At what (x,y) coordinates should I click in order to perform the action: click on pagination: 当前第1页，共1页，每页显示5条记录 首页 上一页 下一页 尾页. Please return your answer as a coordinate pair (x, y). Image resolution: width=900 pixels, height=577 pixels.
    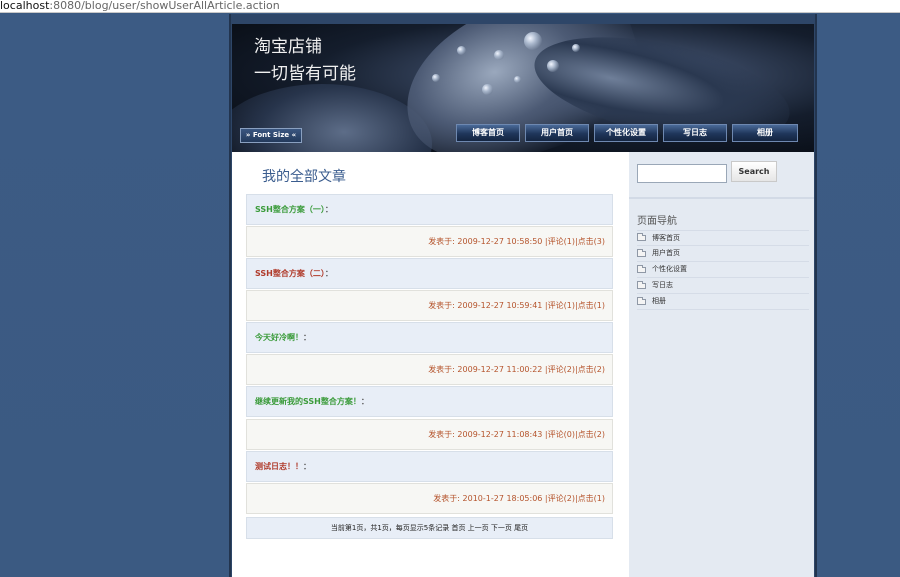
    Looking at the image, I should click on (429, 528).